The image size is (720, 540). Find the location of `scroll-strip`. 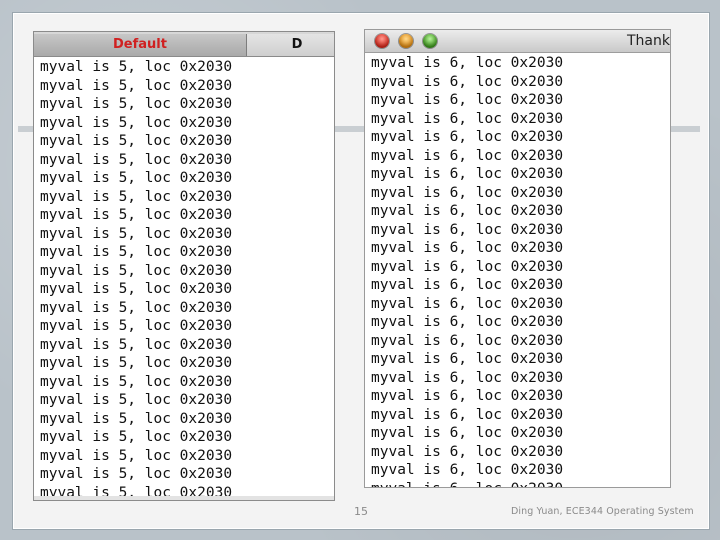

scroll-strip is located at coordinates (184, 498).